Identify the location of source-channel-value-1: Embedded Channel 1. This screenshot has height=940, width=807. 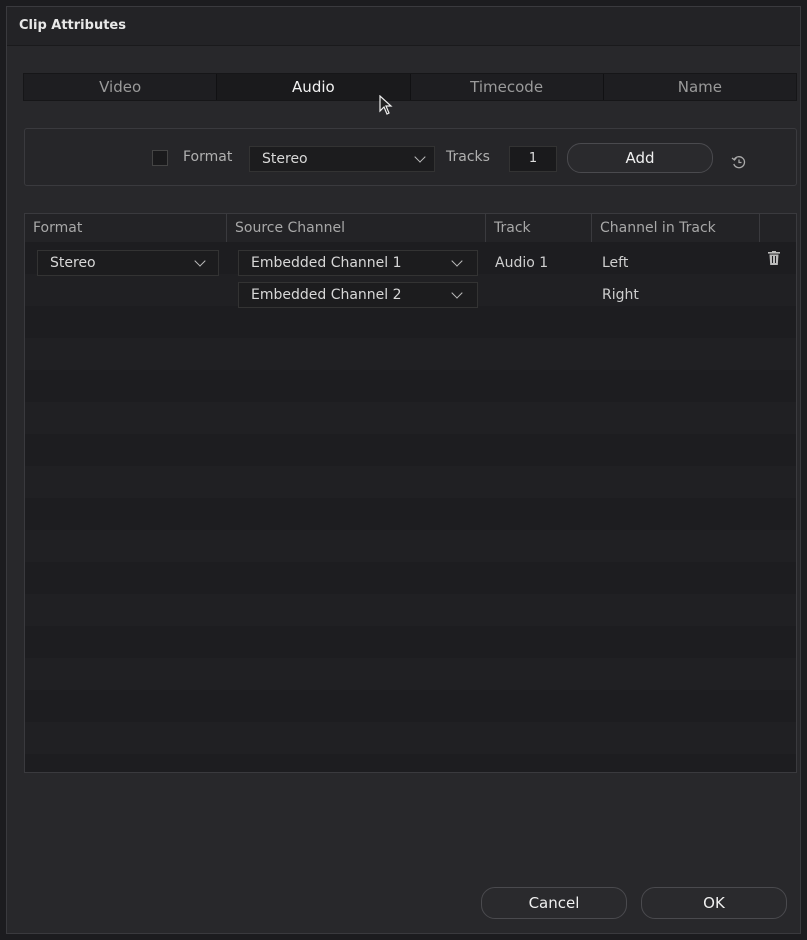
(326, 263).